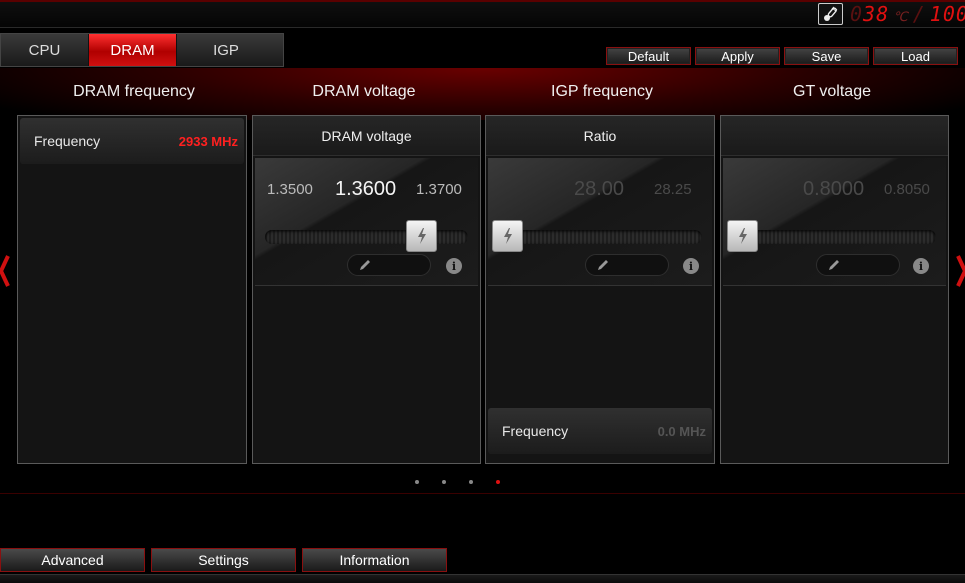 The height and width of the screenshot is (583, 965). I want to click on dram-frequency-value: 2933 MHz, so click(208, 141).